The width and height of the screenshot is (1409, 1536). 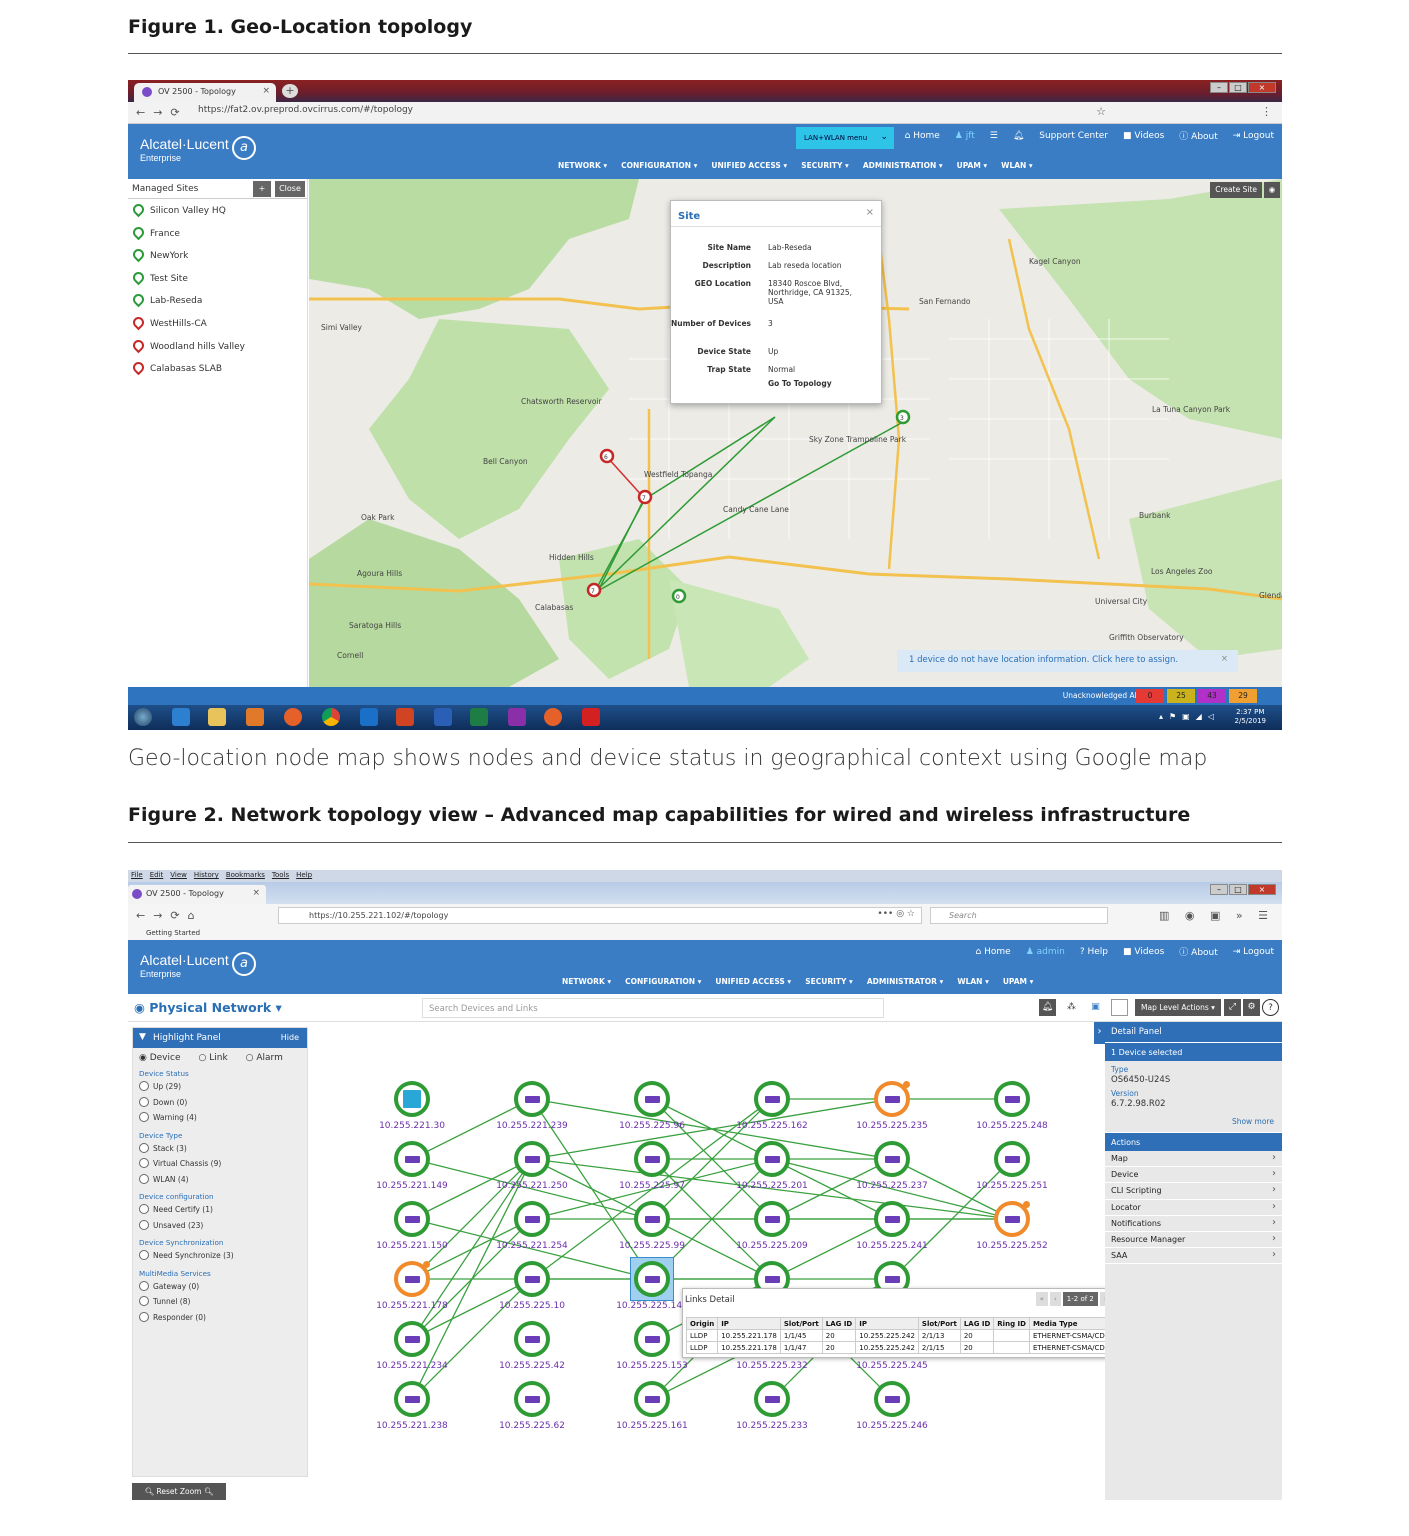 What do you see at coordinates (1071, 1007) in the screenshot?
I see `cluster-icon: ⁂` at bounding box center [1071, 1007].